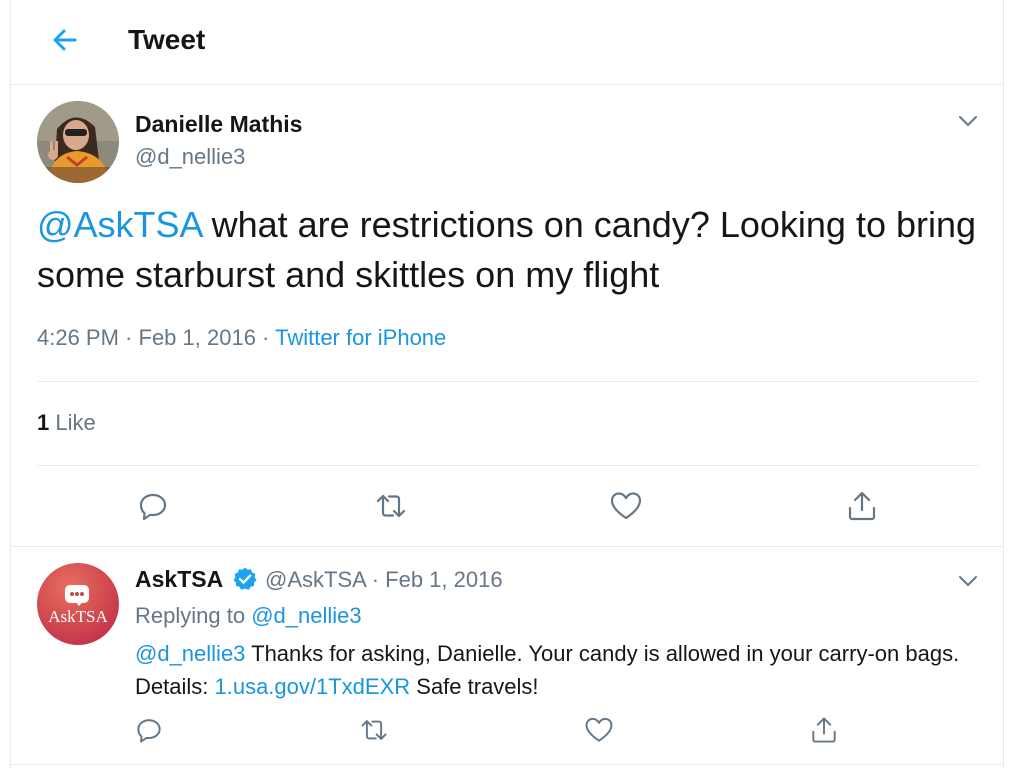  I want to click on reply-handle-date: @AskTSA · Feb 1, 2016, so click(384, 580).